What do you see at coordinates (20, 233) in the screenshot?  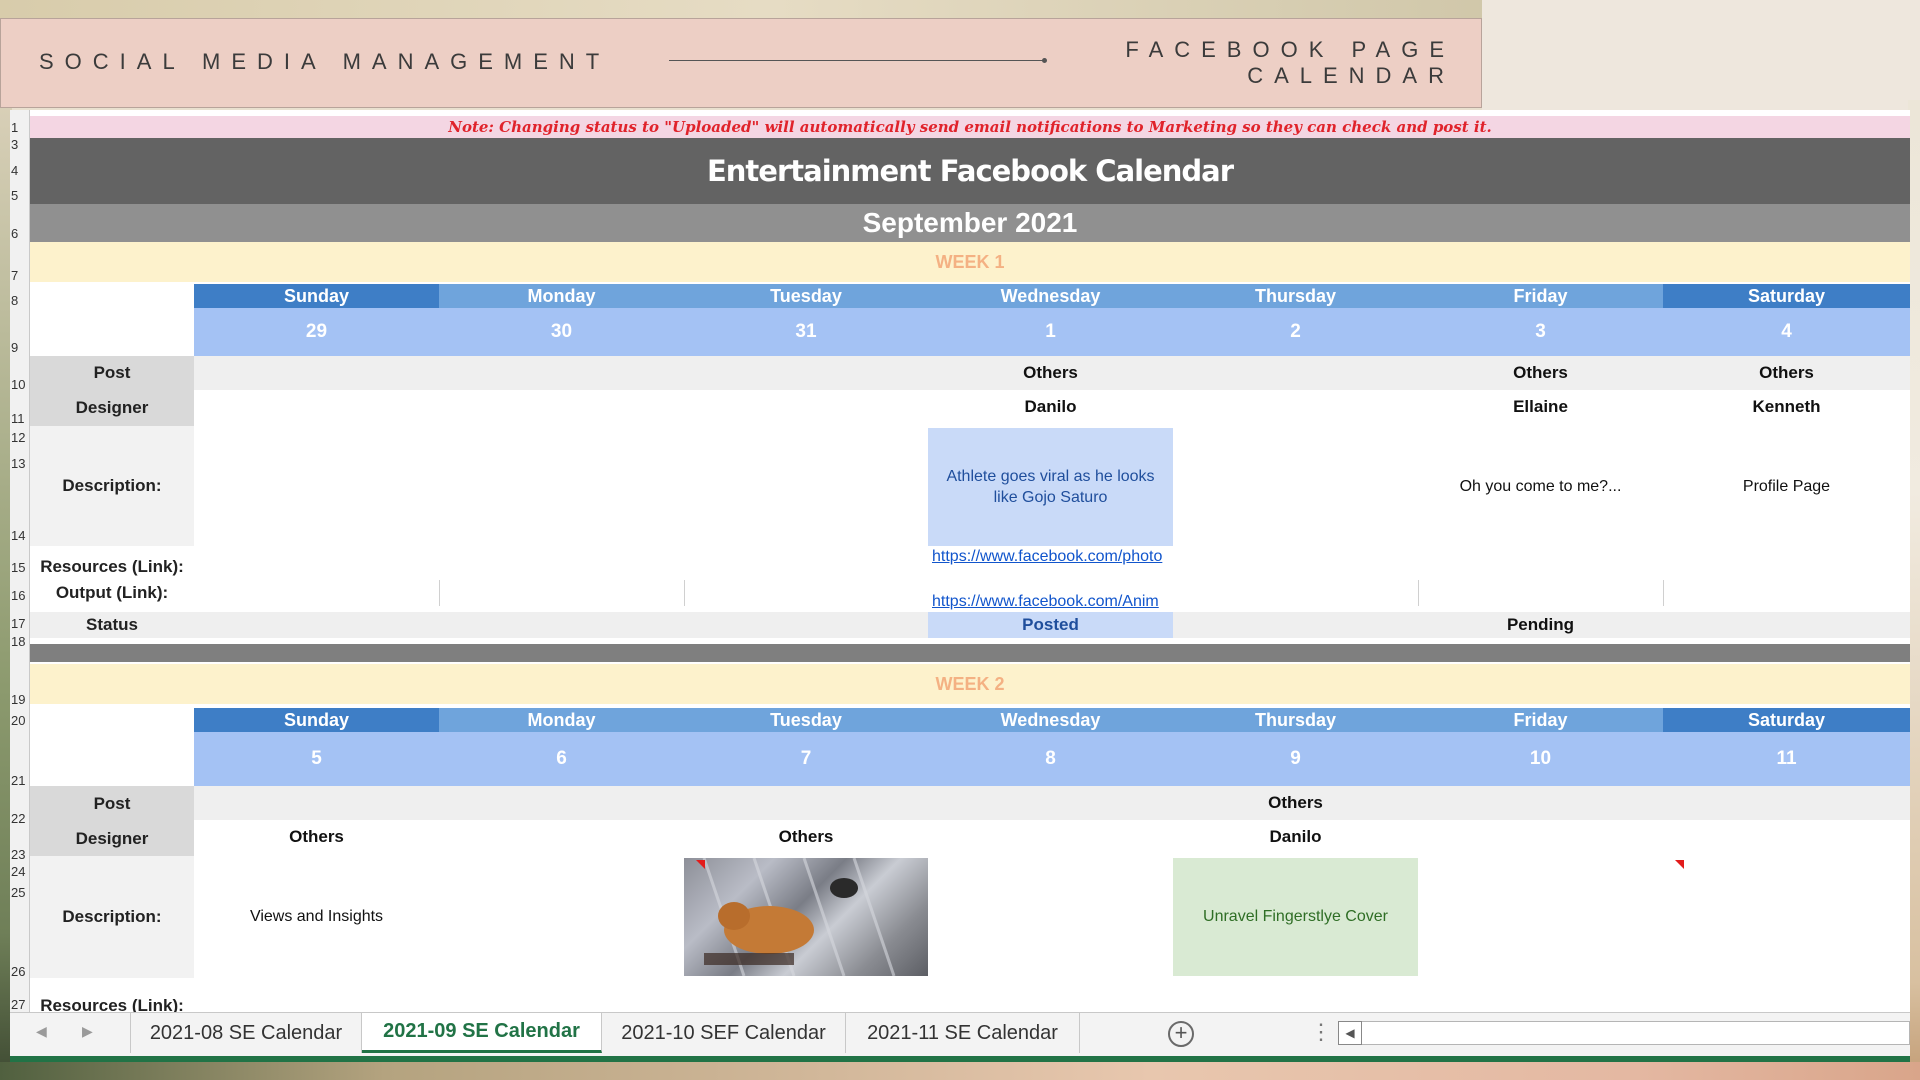 I see `row-number: 6` at bounding box center [20, 233].